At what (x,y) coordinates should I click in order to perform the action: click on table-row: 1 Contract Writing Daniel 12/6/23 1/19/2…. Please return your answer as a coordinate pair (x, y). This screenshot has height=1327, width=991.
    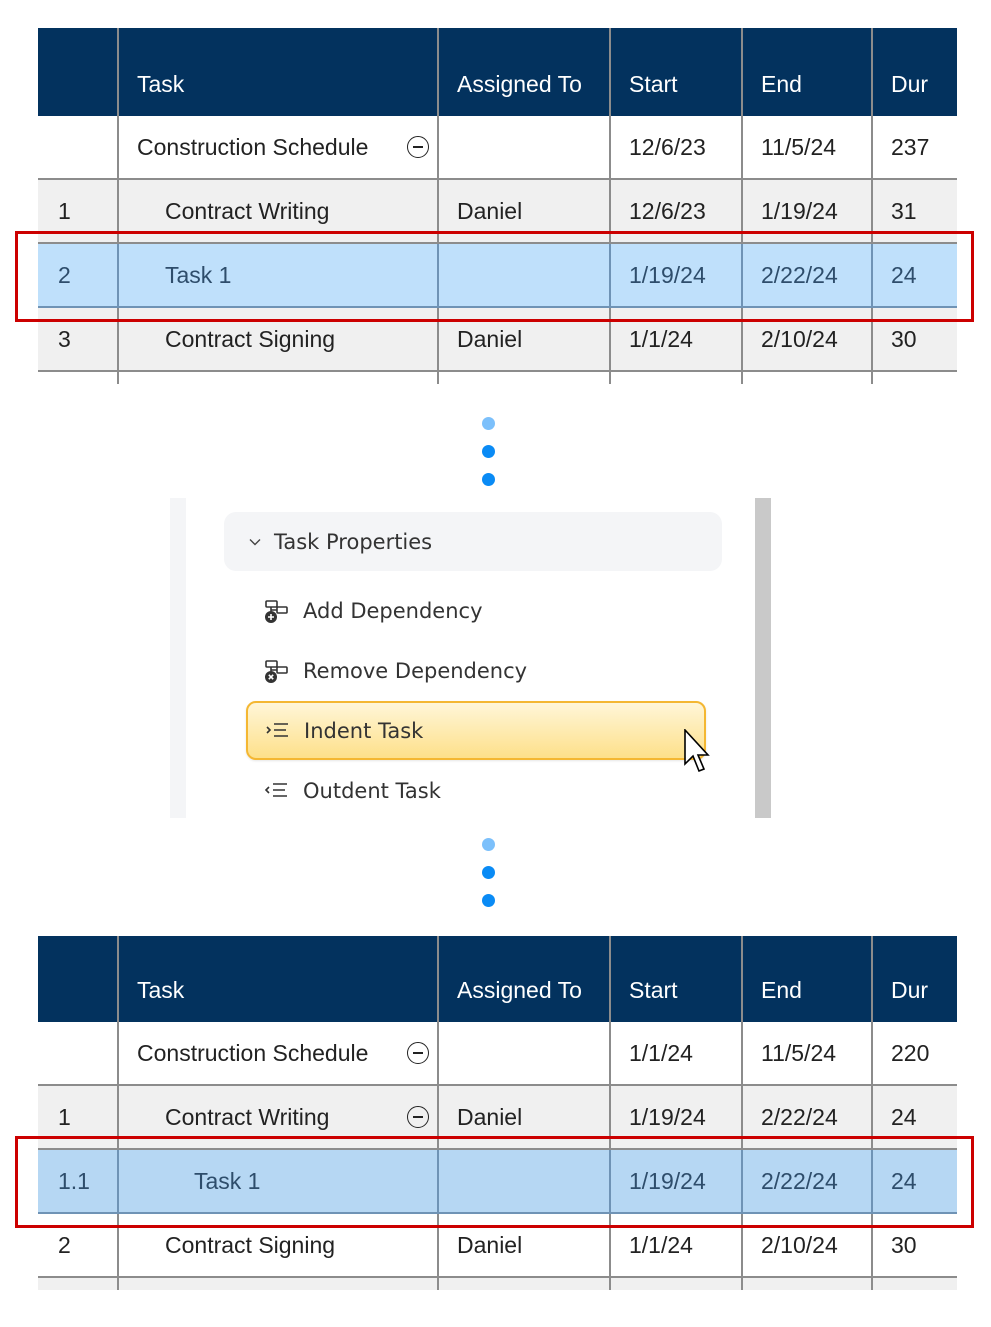
    Looking at the image, I should click on (497, 211).